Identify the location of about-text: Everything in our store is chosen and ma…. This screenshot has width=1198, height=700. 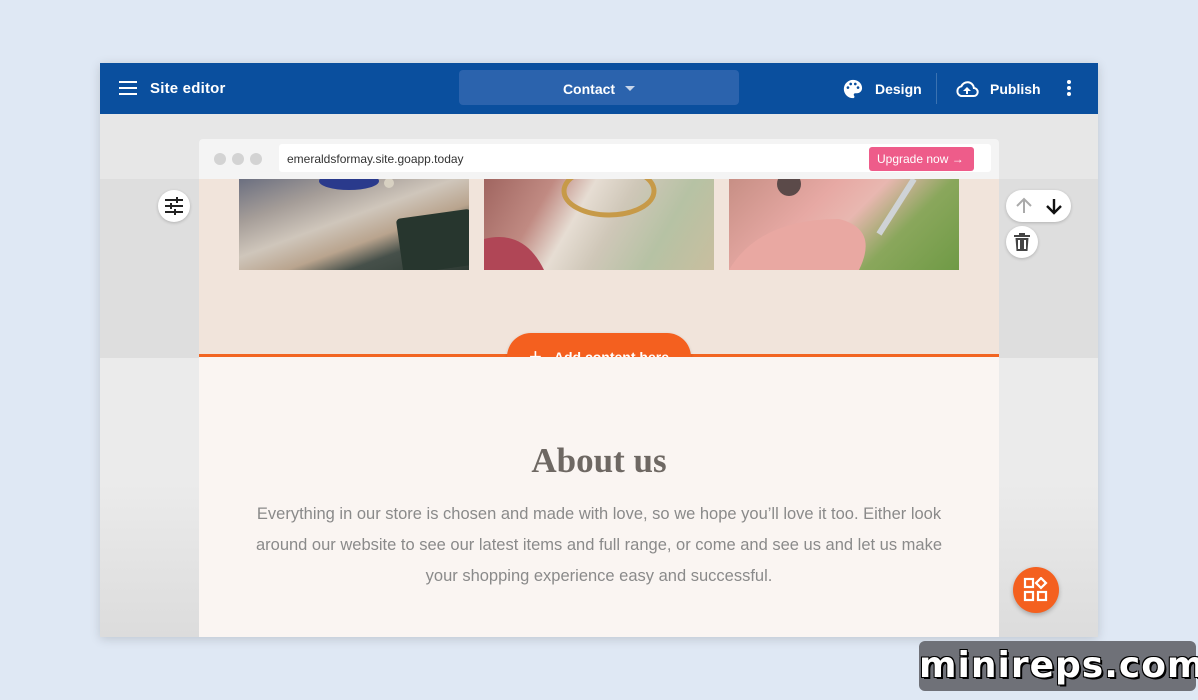
(599, 545).